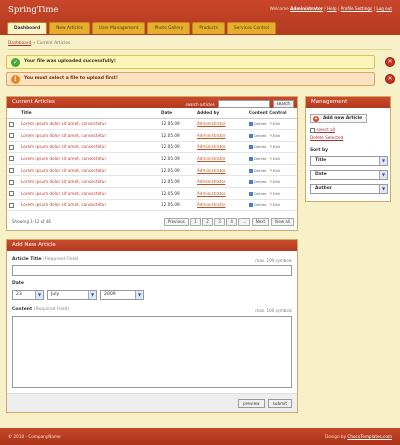 This screenshot has height=445, width=400. Describe the element at coordinates (69, 28) in the screenshot. I see `tab-new-articles: New Articles` at that location.